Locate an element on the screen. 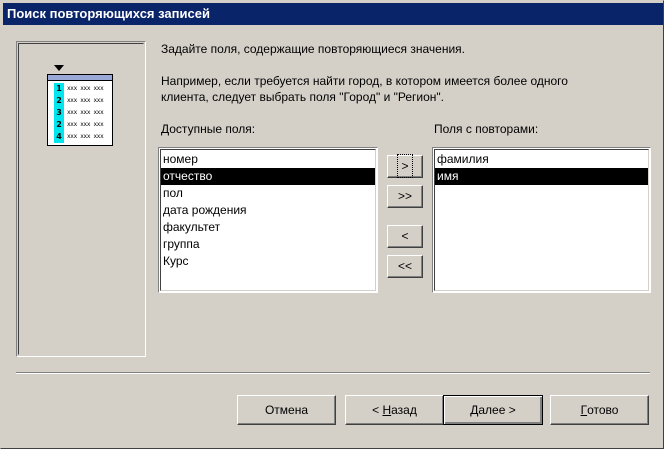 The width and height of the screenshot is (664, 449). list-item: номер is located at coordinates (268, 159).